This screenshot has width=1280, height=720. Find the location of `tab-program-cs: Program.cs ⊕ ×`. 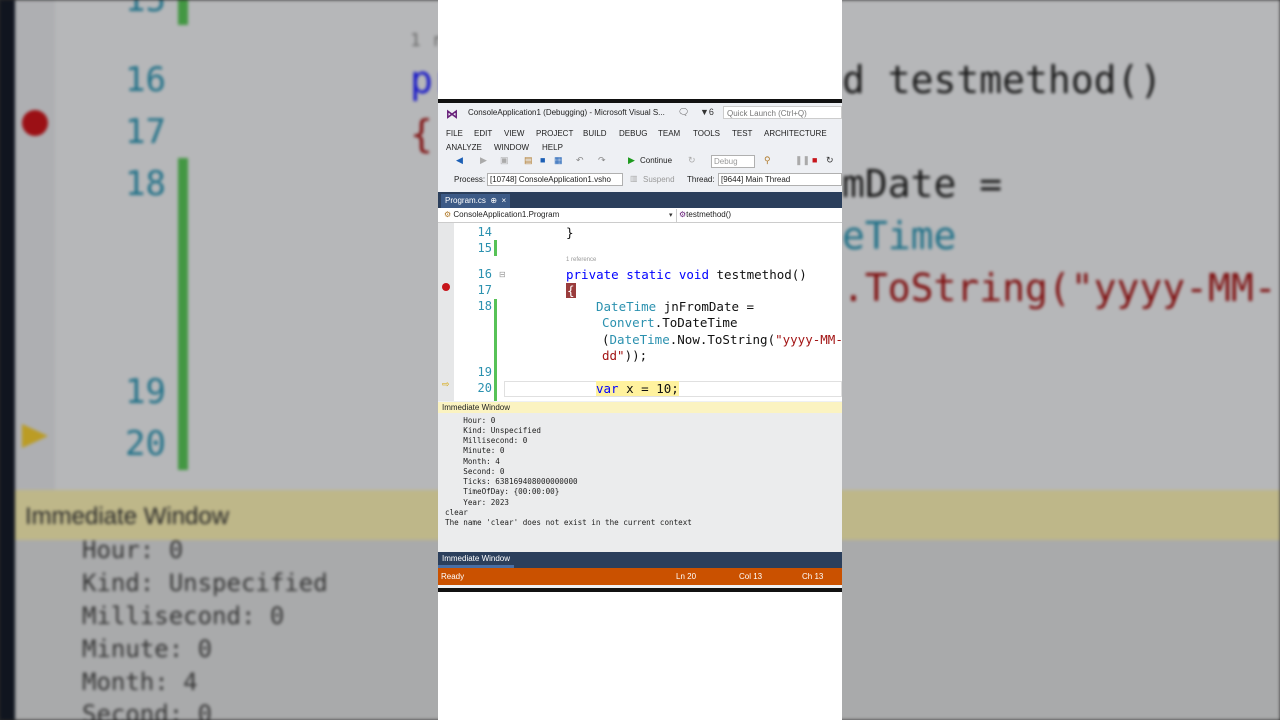

tab-program-cs: Program.cs ⊕ × is located at coordinates (476, 201).